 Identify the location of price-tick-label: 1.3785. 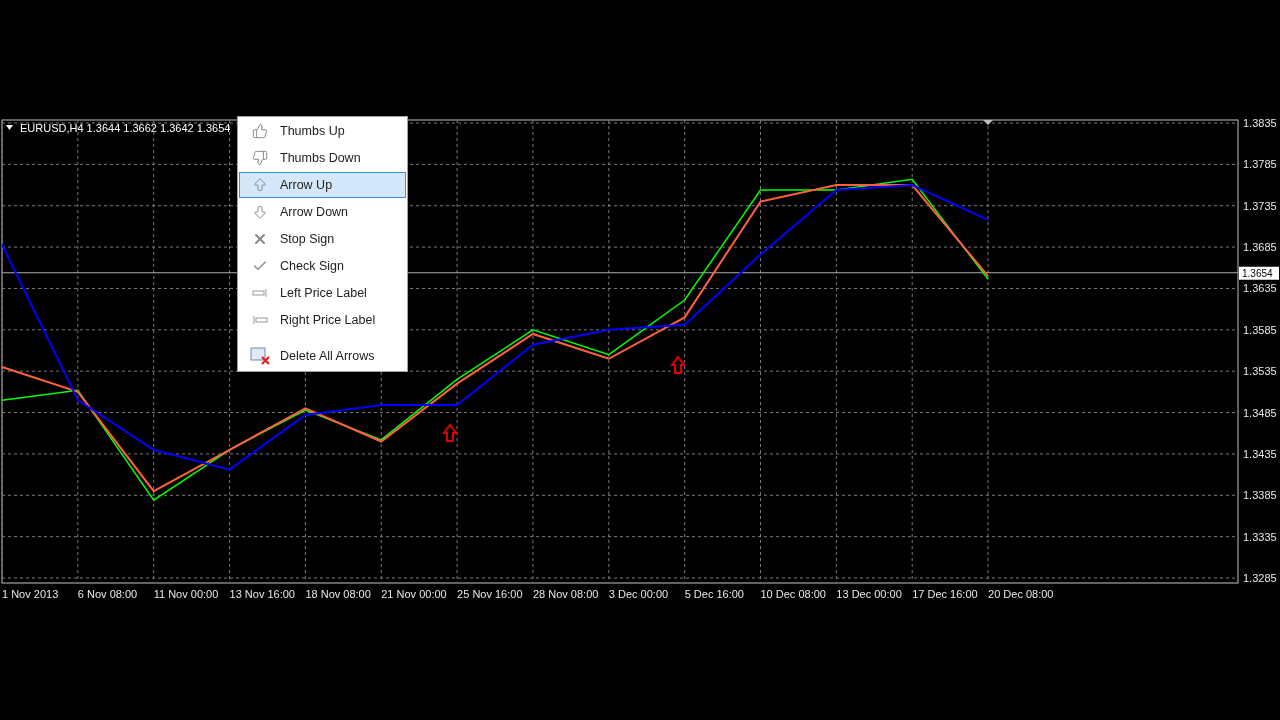
(1260, 164).